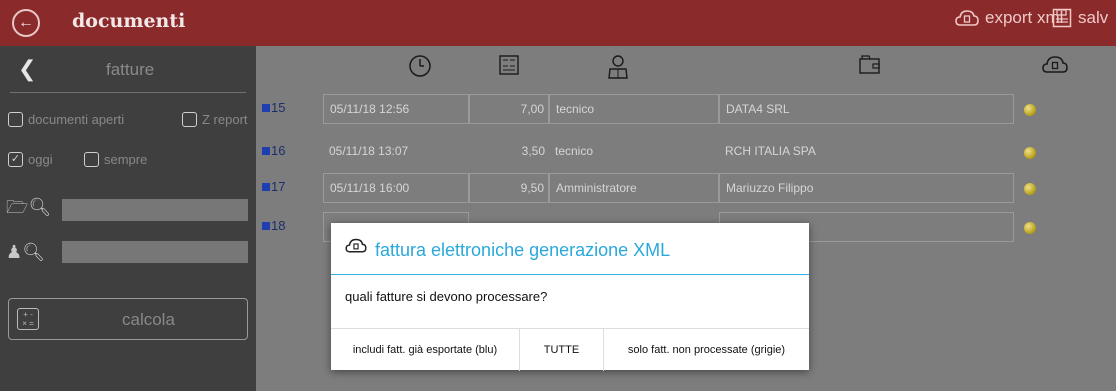 The width and height of the screenshot is (1116, 391). I want to click on amount-cell: 3,50, so click(533, 151).